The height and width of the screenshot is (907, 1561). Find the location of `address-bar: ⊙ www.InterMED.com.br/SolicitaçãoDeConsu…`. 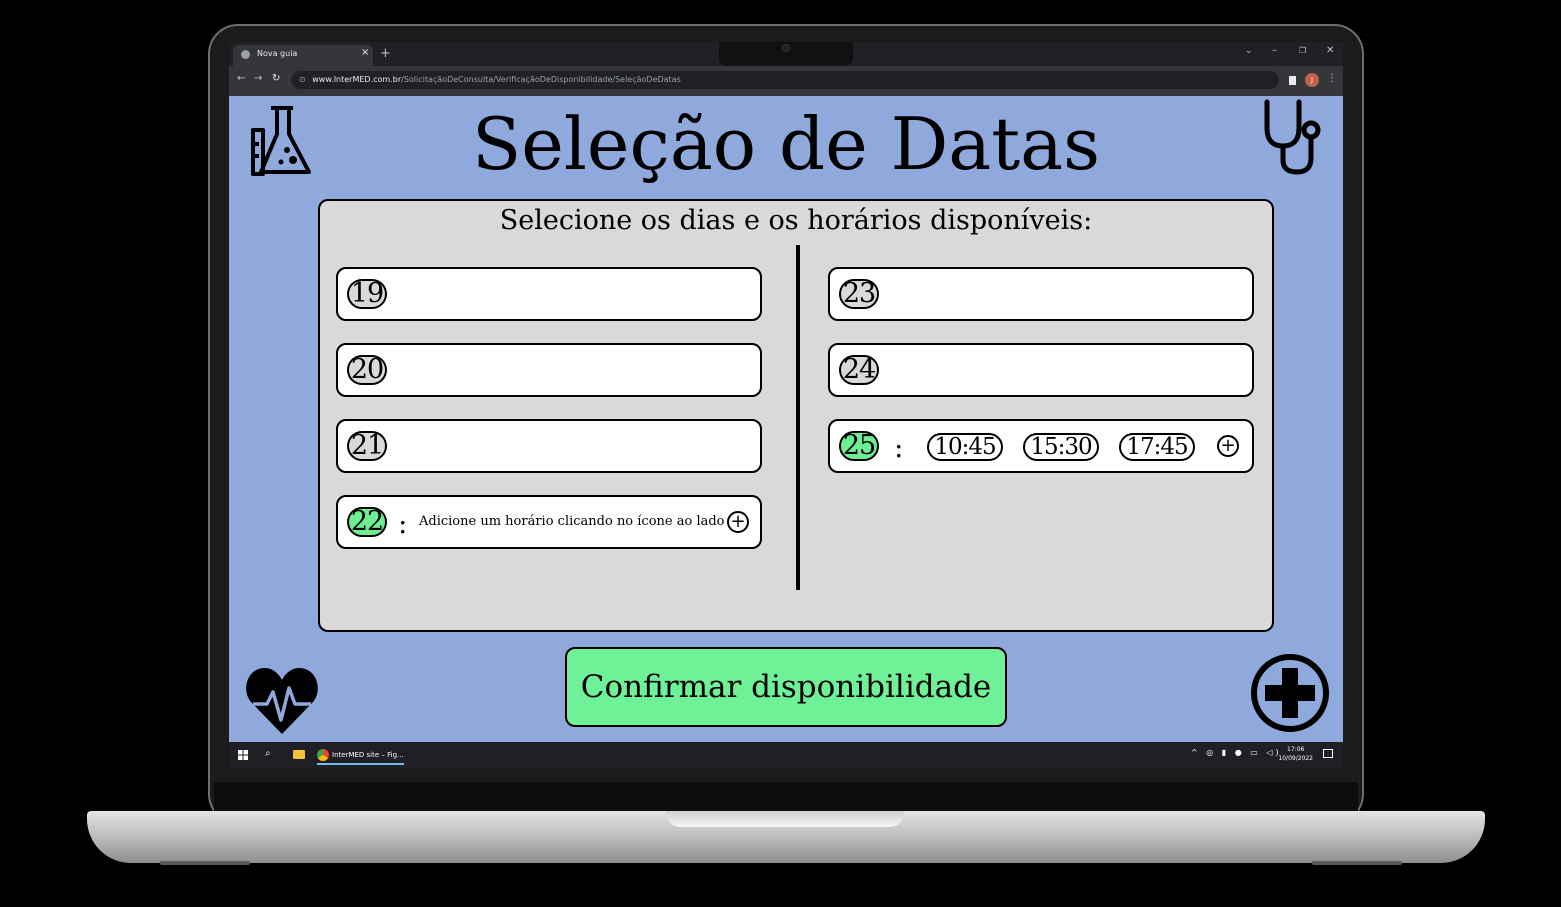

address-bar: ⊙ www.InterMED.com.br/SolicitaçãoDeConsu… is located at coordinates (785, 80).